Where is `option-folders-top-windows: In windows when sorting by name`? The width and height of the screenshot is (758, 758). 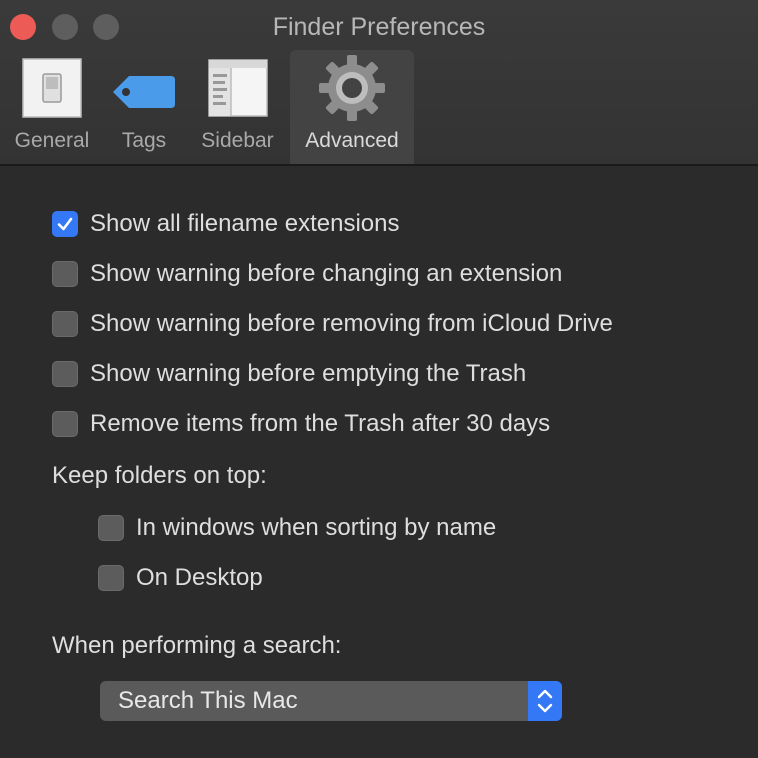
option-folders-top-windows: In windows when sorting by name is located at coordinates (297, 528).